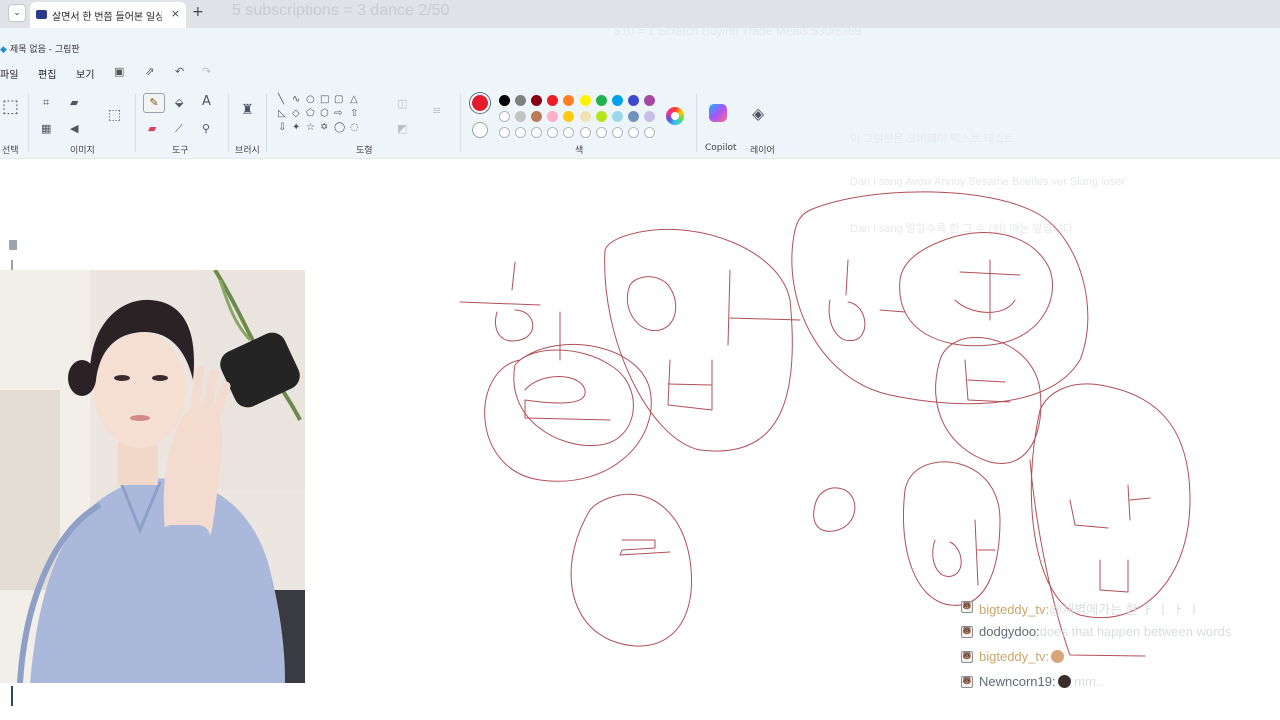  Describe the element at coordinates (1124, 609) in the screenshot. I see `chat-text: @새벽에가는 한 ㅏ ㅣ ㅏ ㅣ` at that location.